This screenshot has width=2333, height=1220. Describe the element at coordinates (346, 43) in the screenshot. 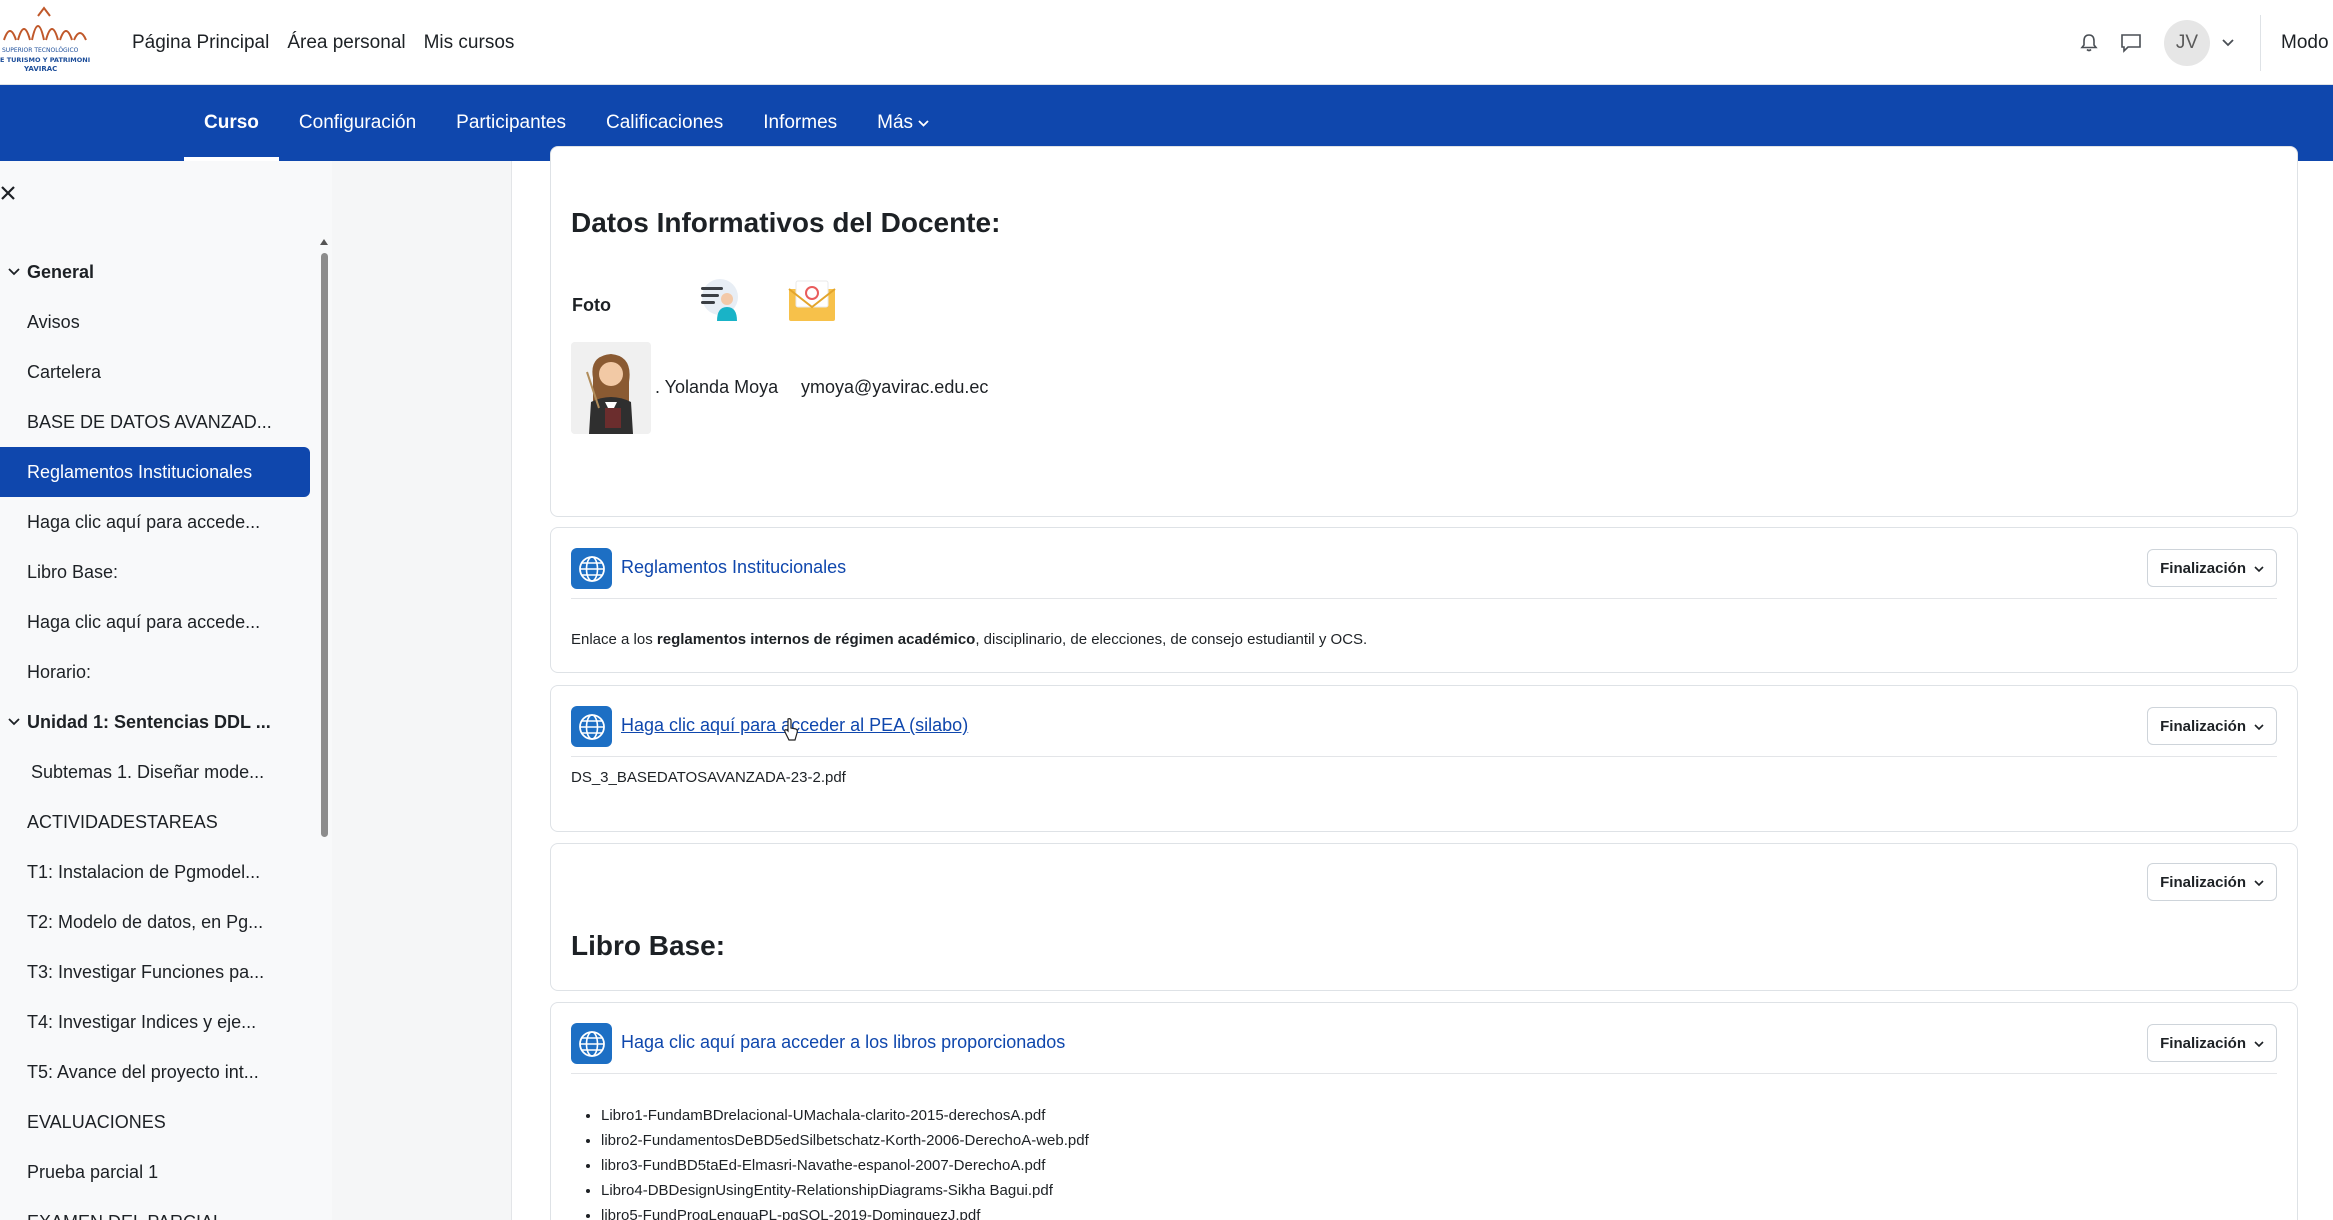

I see `nav-dashboard: Área personal` at that location.